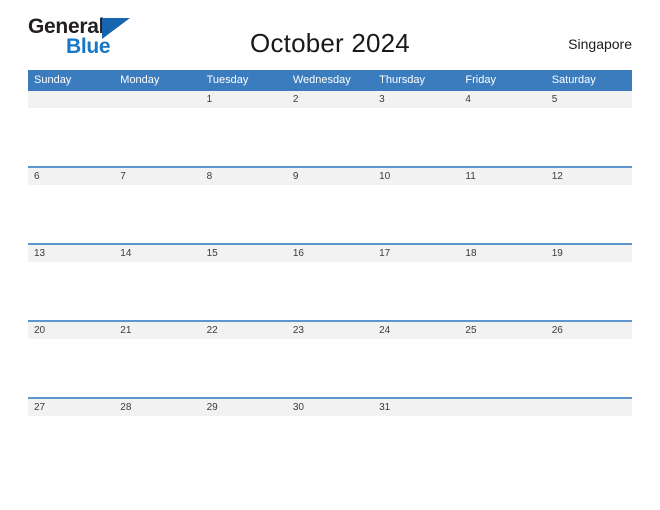  I want to click on week-row: 13 14 15 16 17 18 19, so click(330, 281).